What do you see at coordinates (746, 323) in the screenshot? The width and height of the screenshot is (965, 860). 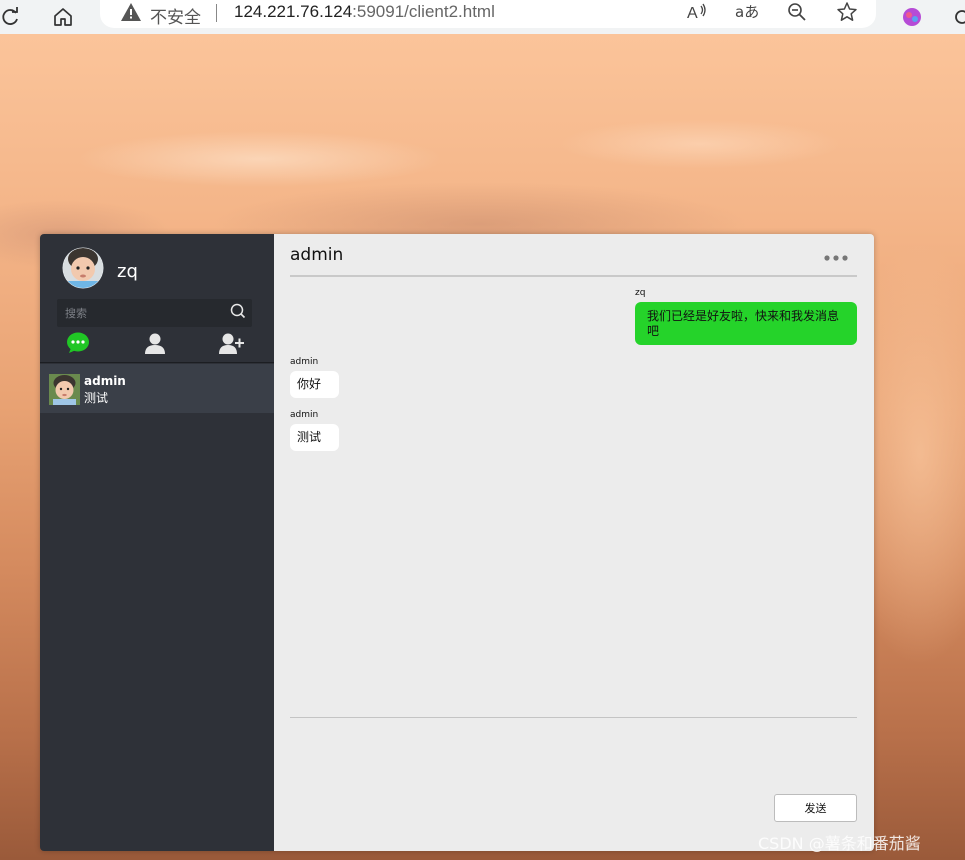 I see `message-bubble-mine: 我们已经是好友啦，快来和我发消息吧` at bounding box center [746, 323].